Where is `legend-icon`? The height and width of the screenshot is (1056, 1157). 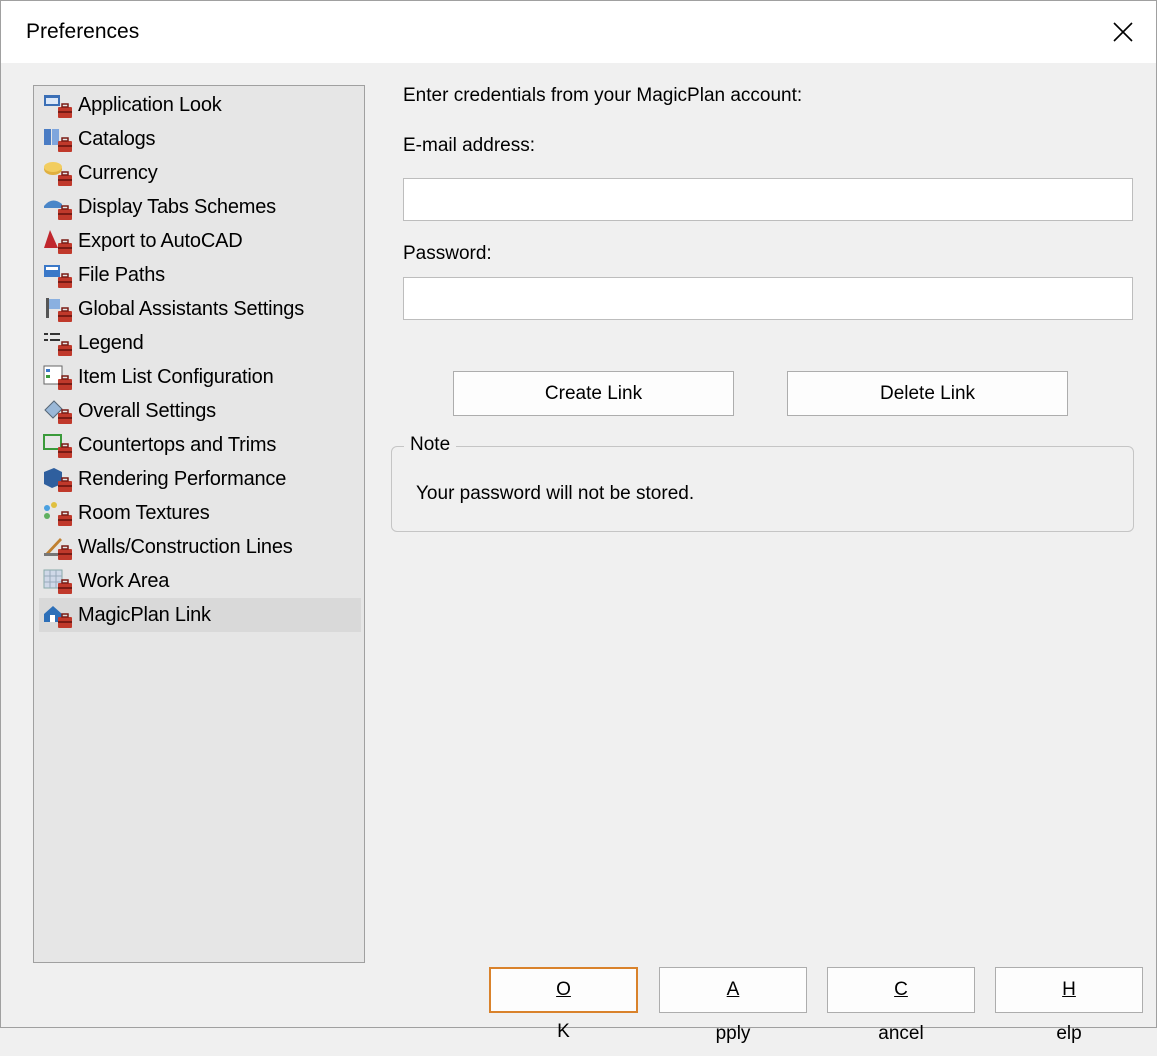 legend-icon is located at coordinates (58, 344).